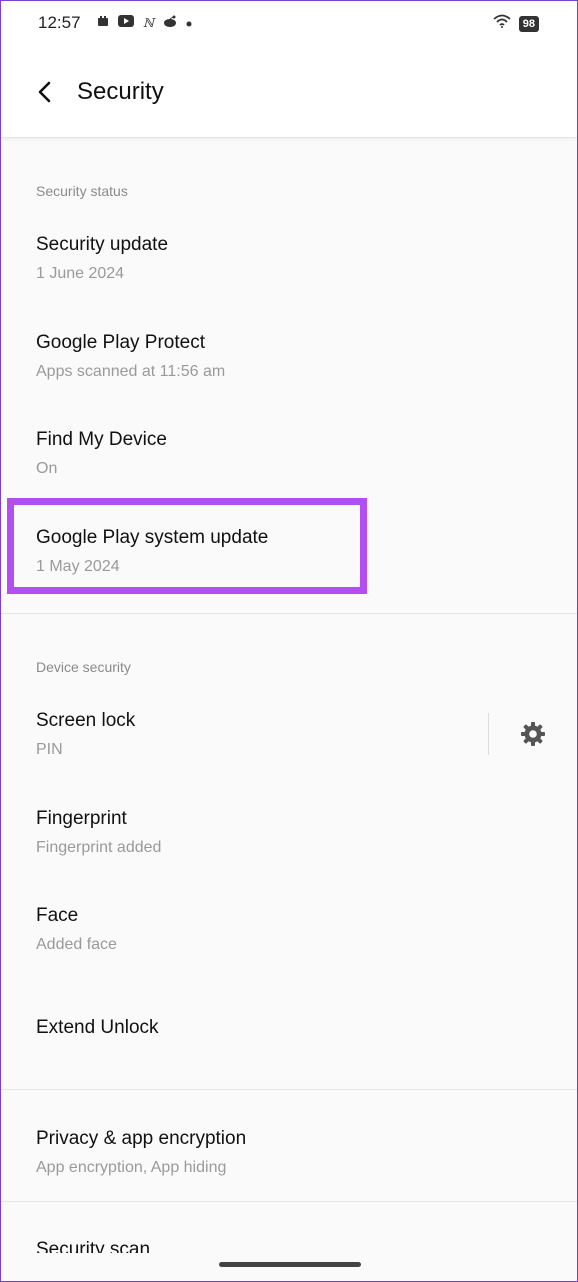  I want to click on section-label-security-status: Security status, so click(82, 191).